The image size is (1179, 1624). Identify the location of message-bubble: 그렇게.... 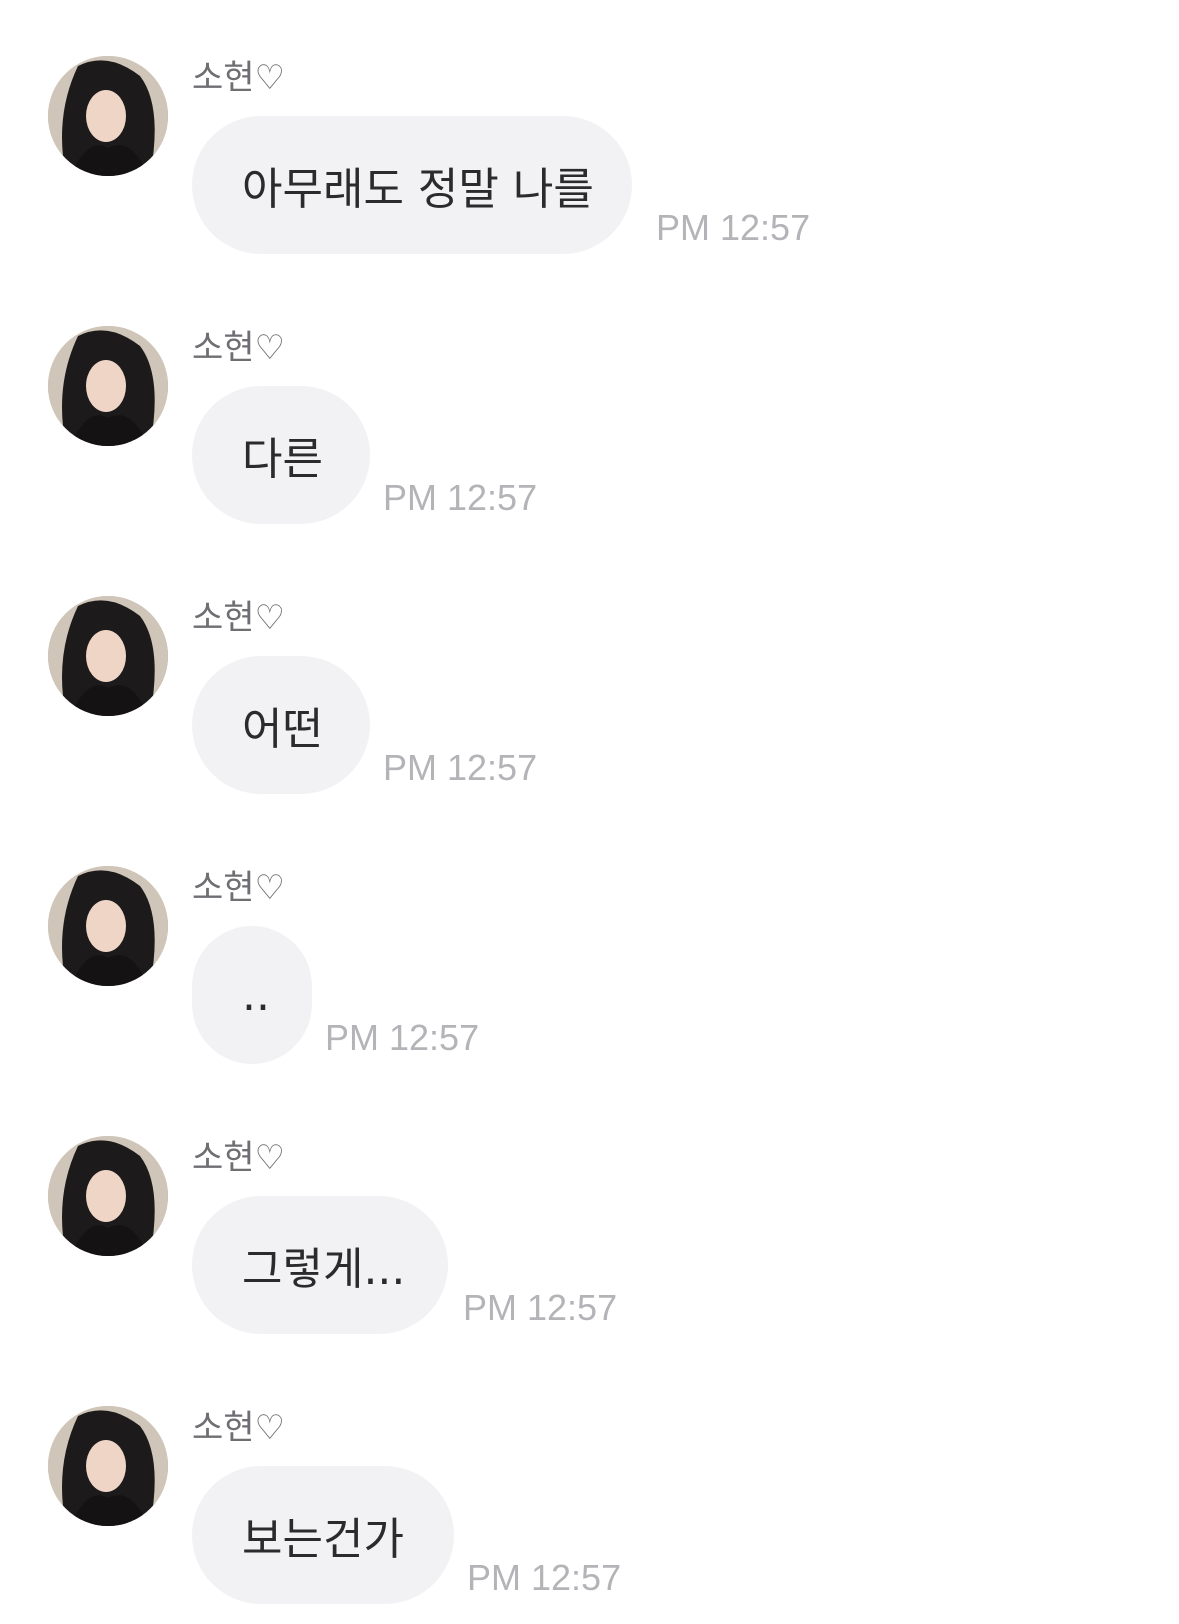
(320, 1265).